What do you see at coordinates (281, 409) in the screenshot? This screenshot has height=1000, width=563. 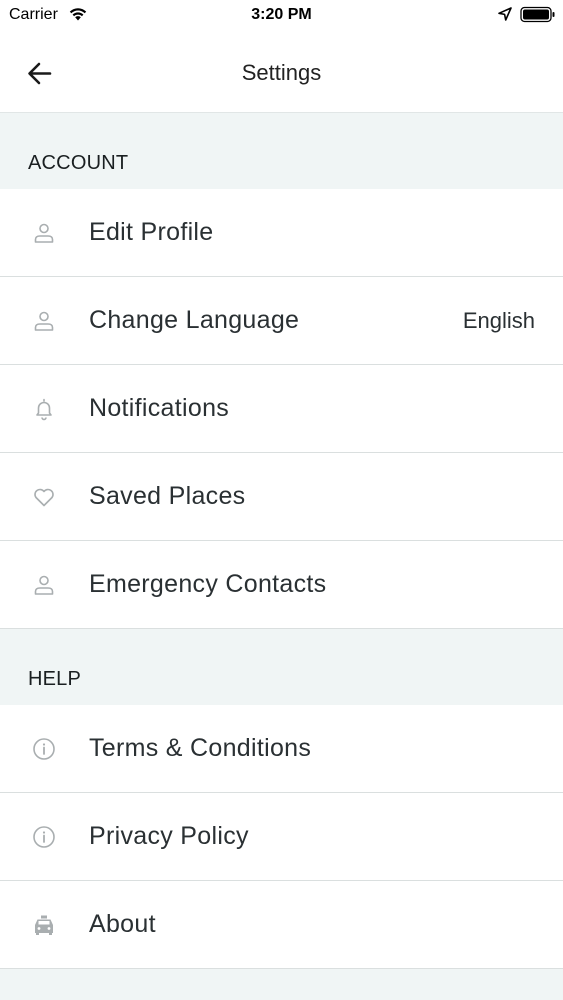 I see `settings-row-notifications: Notifications` at bounding box center [281, 409].